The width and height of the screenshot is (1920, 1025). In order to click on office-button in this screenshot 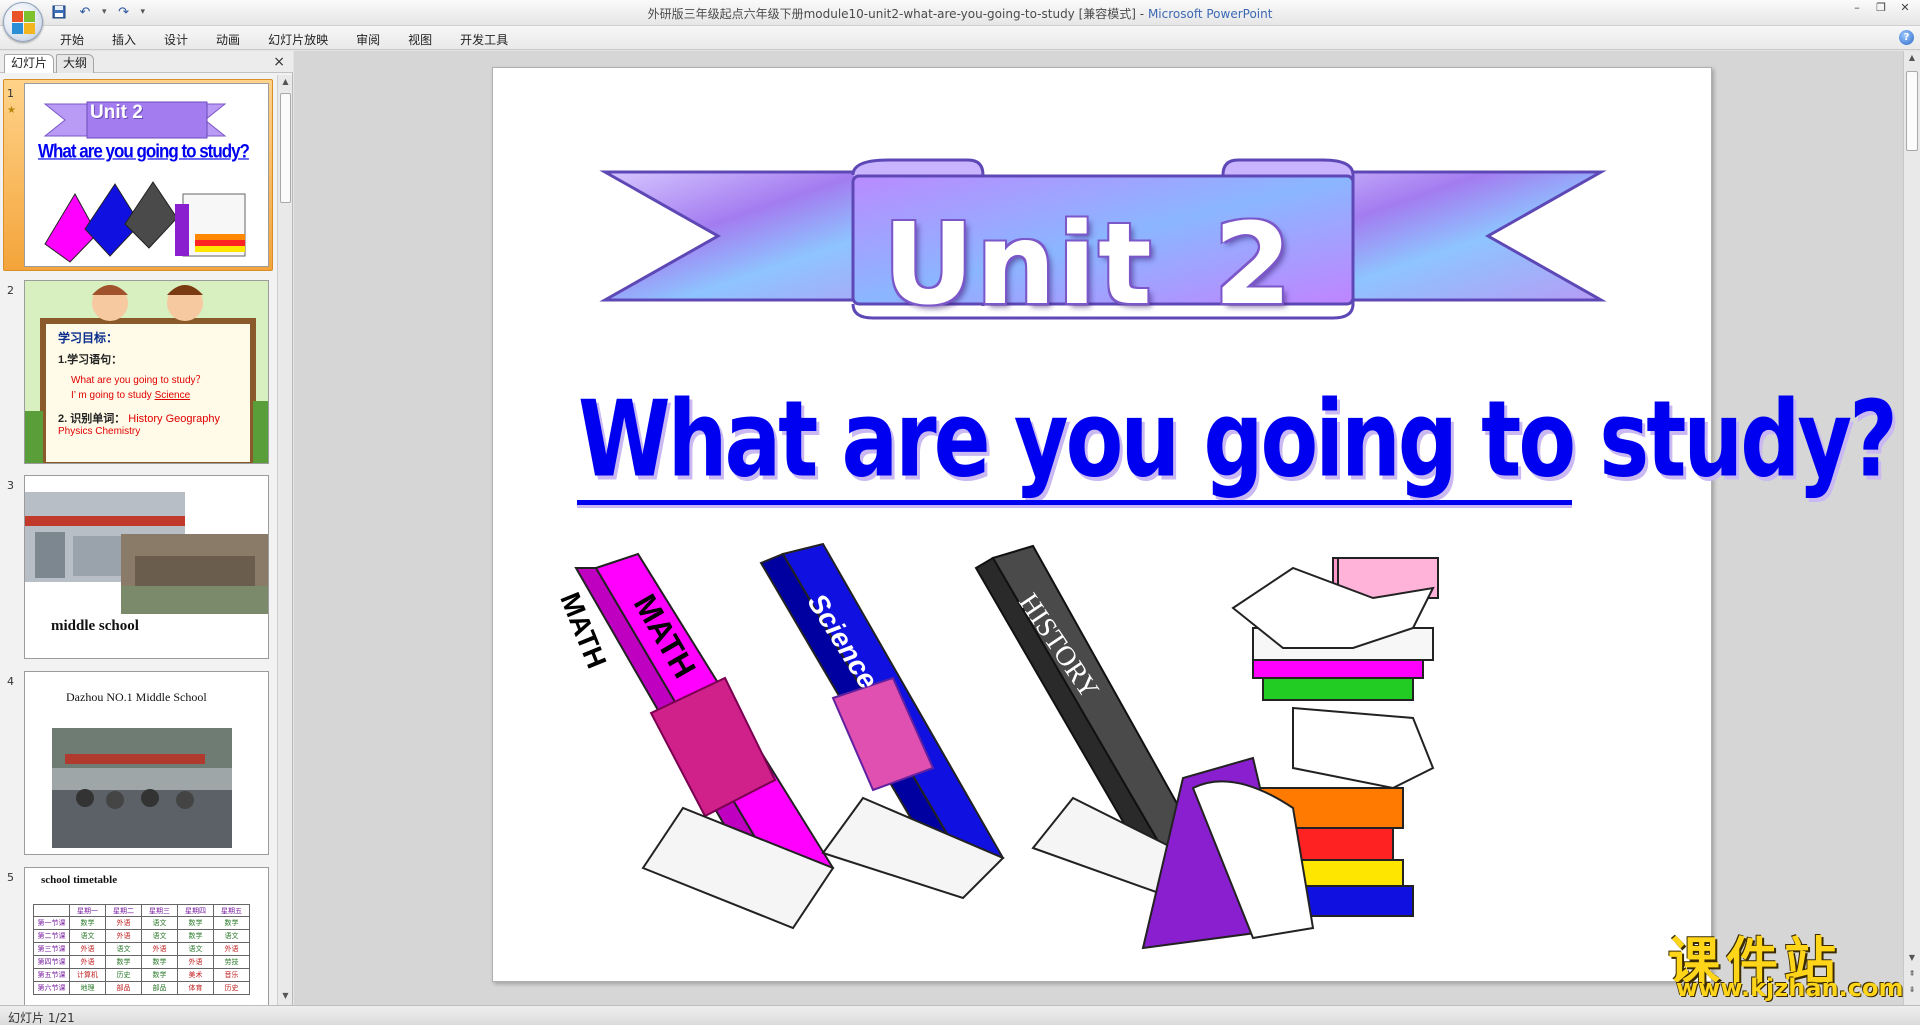, I will do `click(23, 22)`.